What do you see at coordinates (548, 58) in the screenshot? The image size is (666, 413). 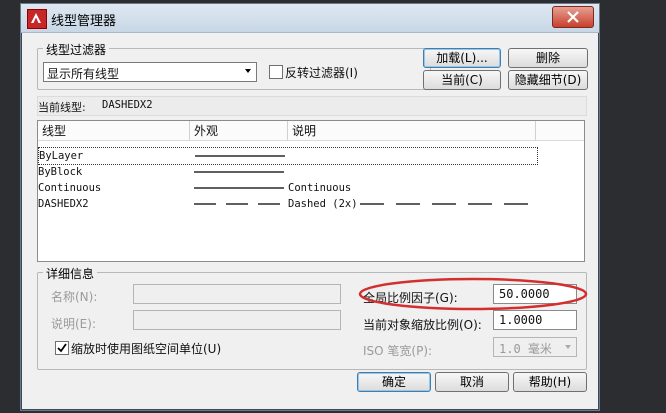 I see `delete-button: 删除` at bounding box center [548, 58].